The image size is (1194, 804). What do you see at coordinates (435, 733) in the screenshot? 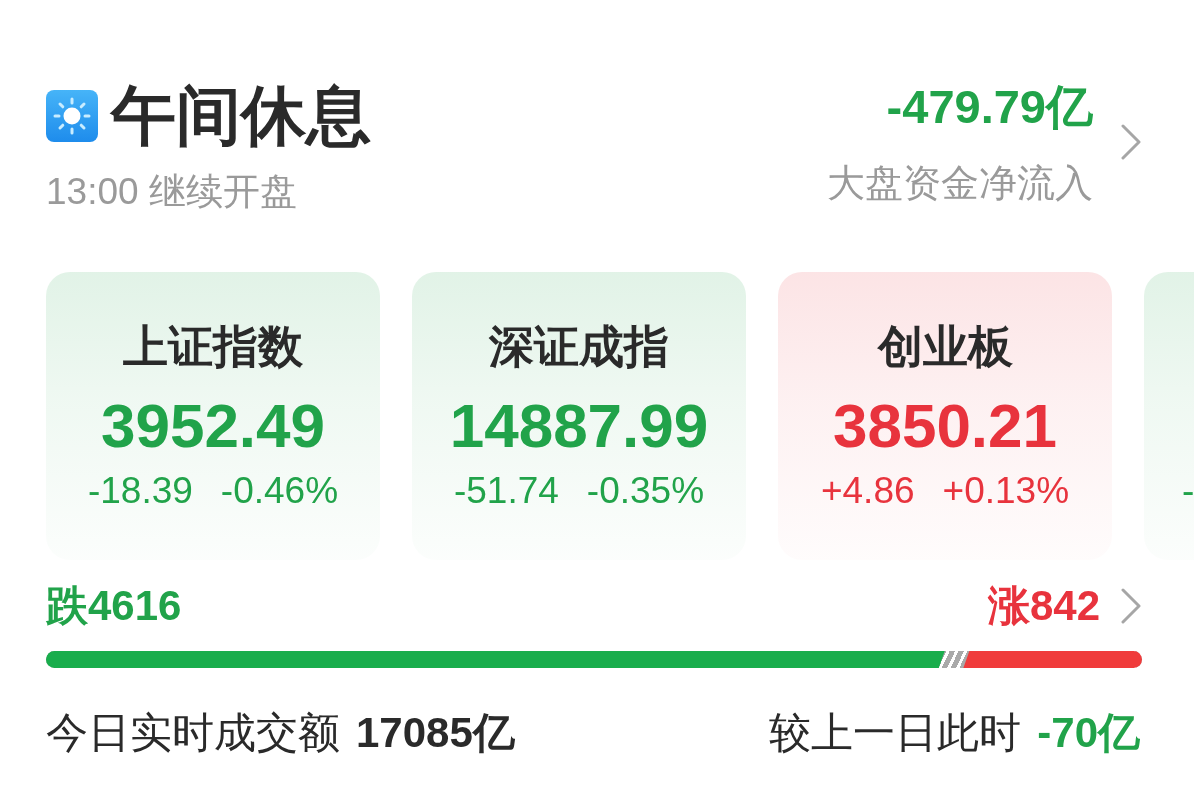
I see `turnover-value: 17085亿` at bounding box center [435, 733].